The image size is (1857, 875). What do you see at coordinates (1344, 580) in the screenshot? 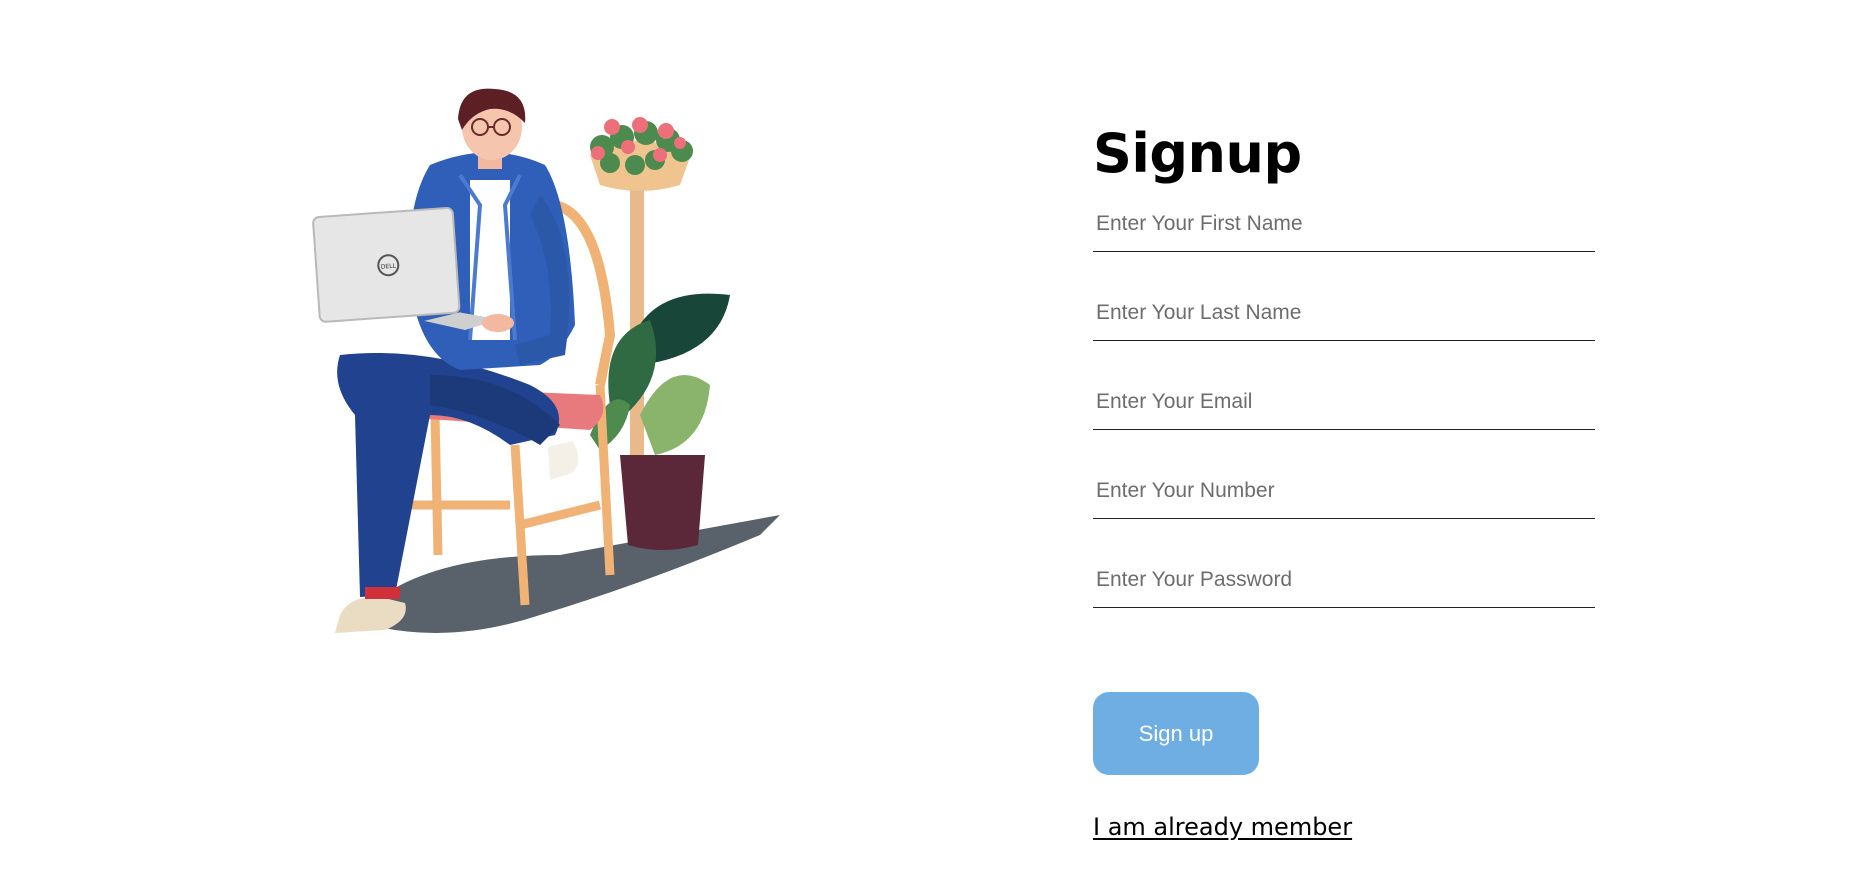
I see `password-input` at bounding box center [1344, 580].